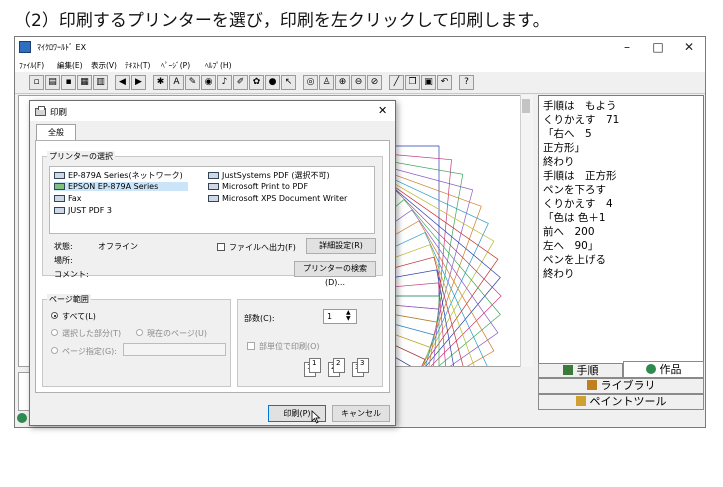  I want to click on program-line: 「色は 色＋1, so click(574, 218).